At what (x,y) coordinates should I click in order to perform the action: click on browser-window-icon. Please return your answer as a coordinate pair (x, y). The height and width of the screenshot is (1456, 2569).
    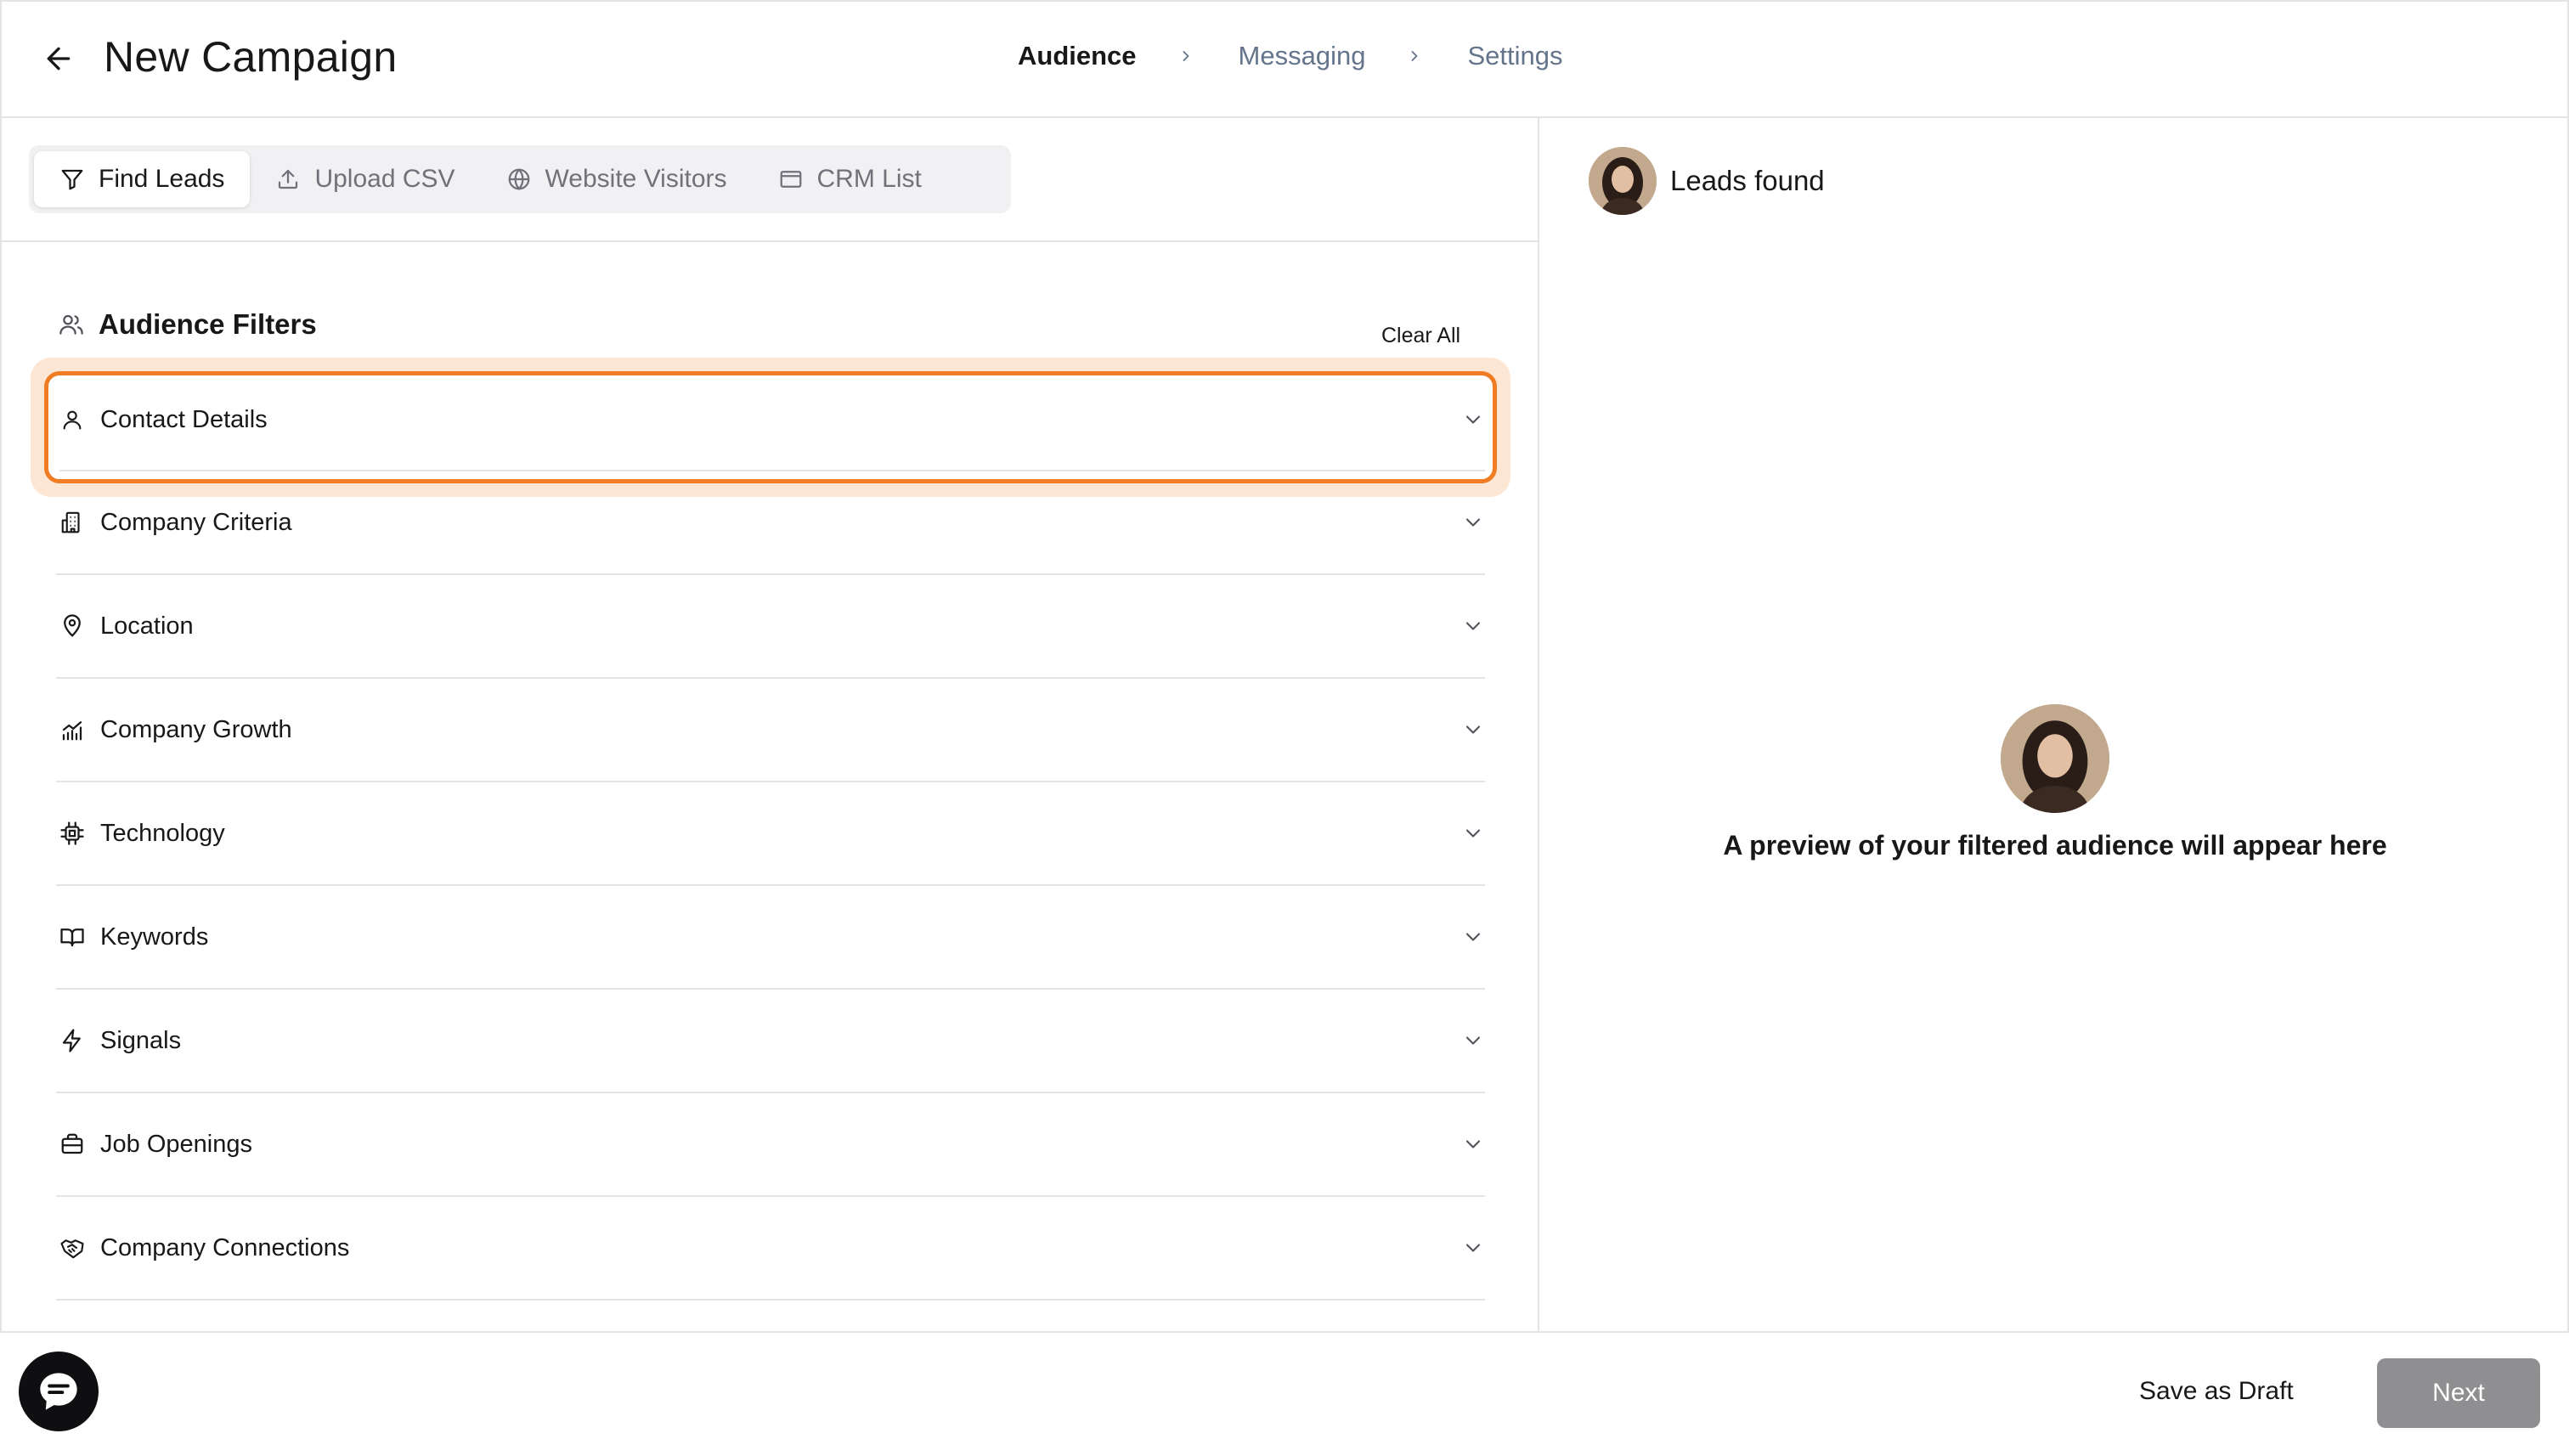
    Looking at the image, I should click on (790, 179).